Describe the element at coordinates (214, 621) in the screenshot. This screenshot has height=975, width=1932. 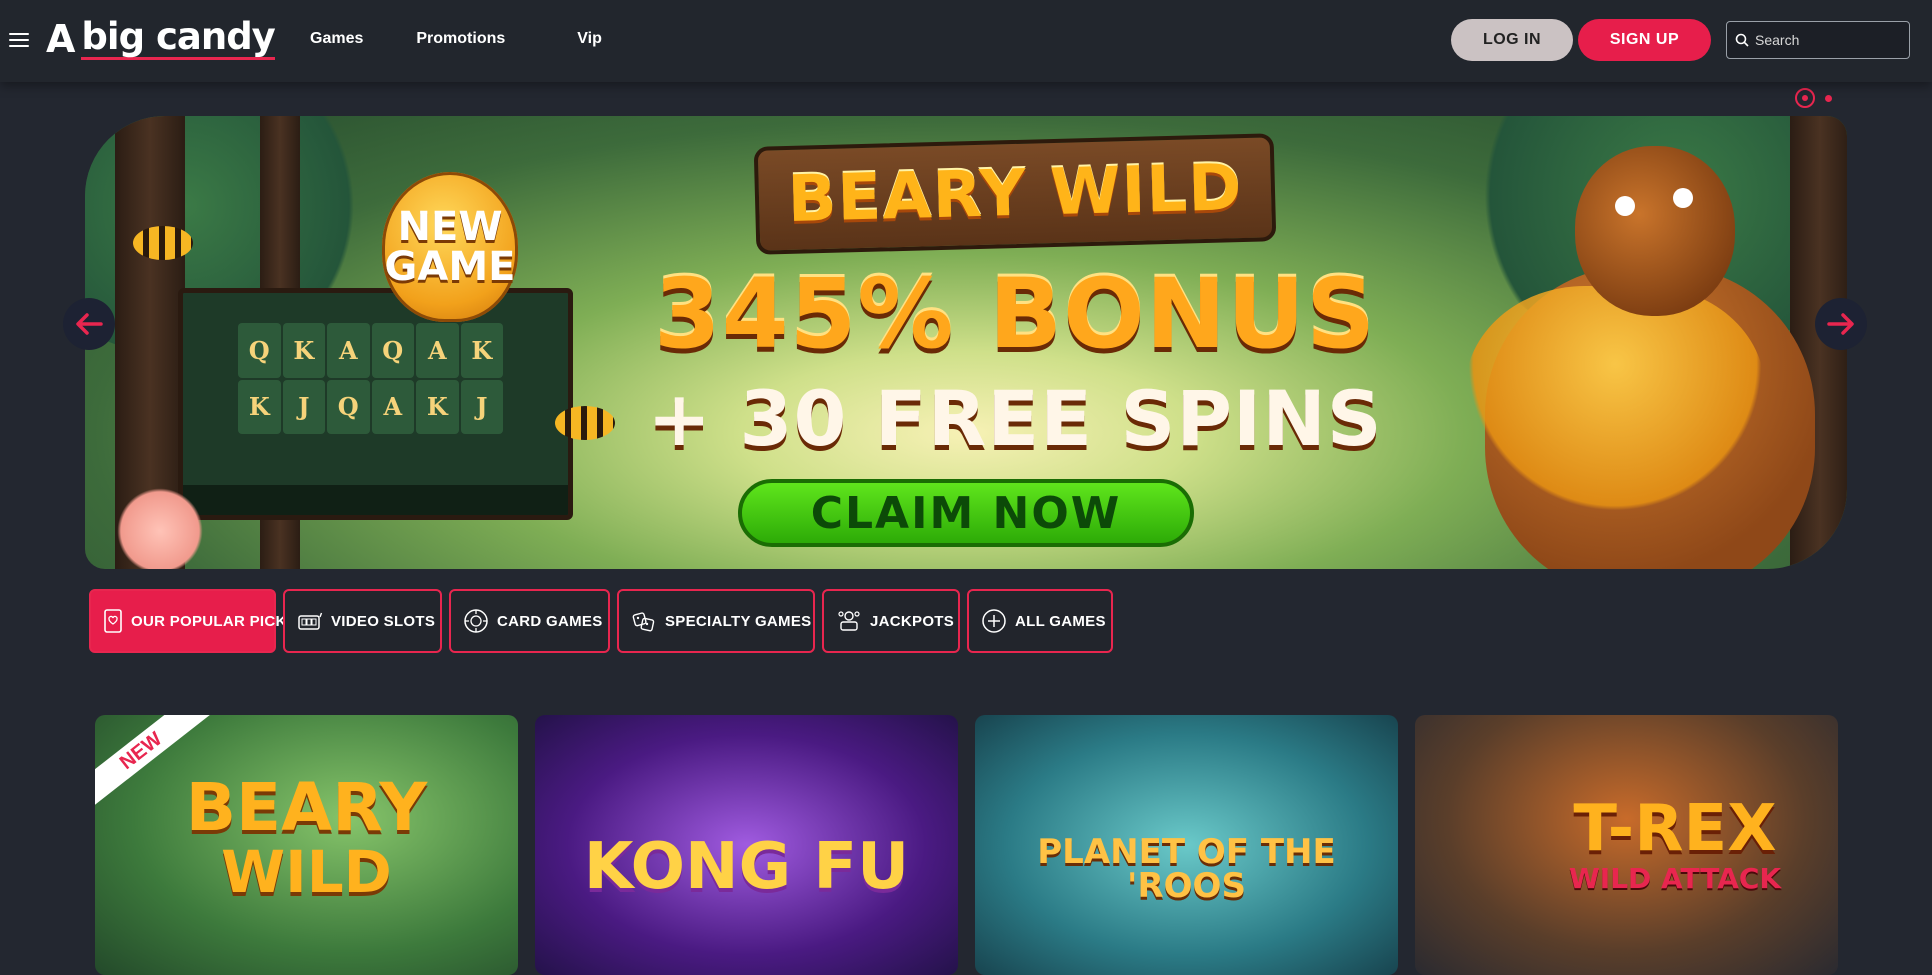
I see `tab-label: OUR POPULAR PICKS` at that location.